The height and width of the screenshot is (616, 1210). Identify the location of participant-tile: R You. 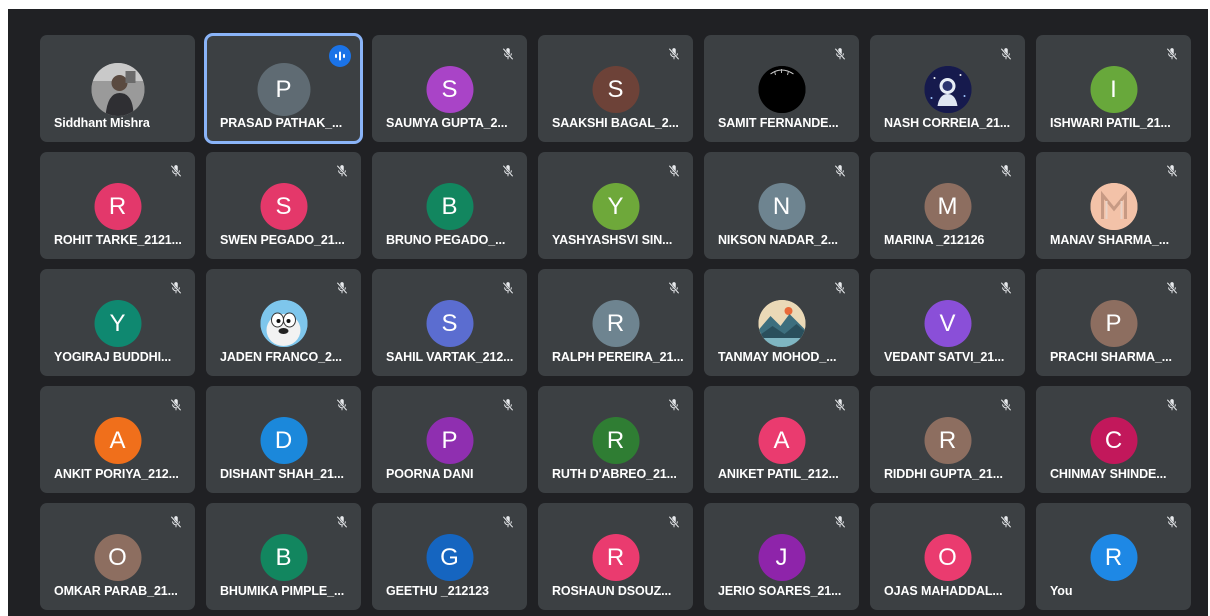
(1113, 556).